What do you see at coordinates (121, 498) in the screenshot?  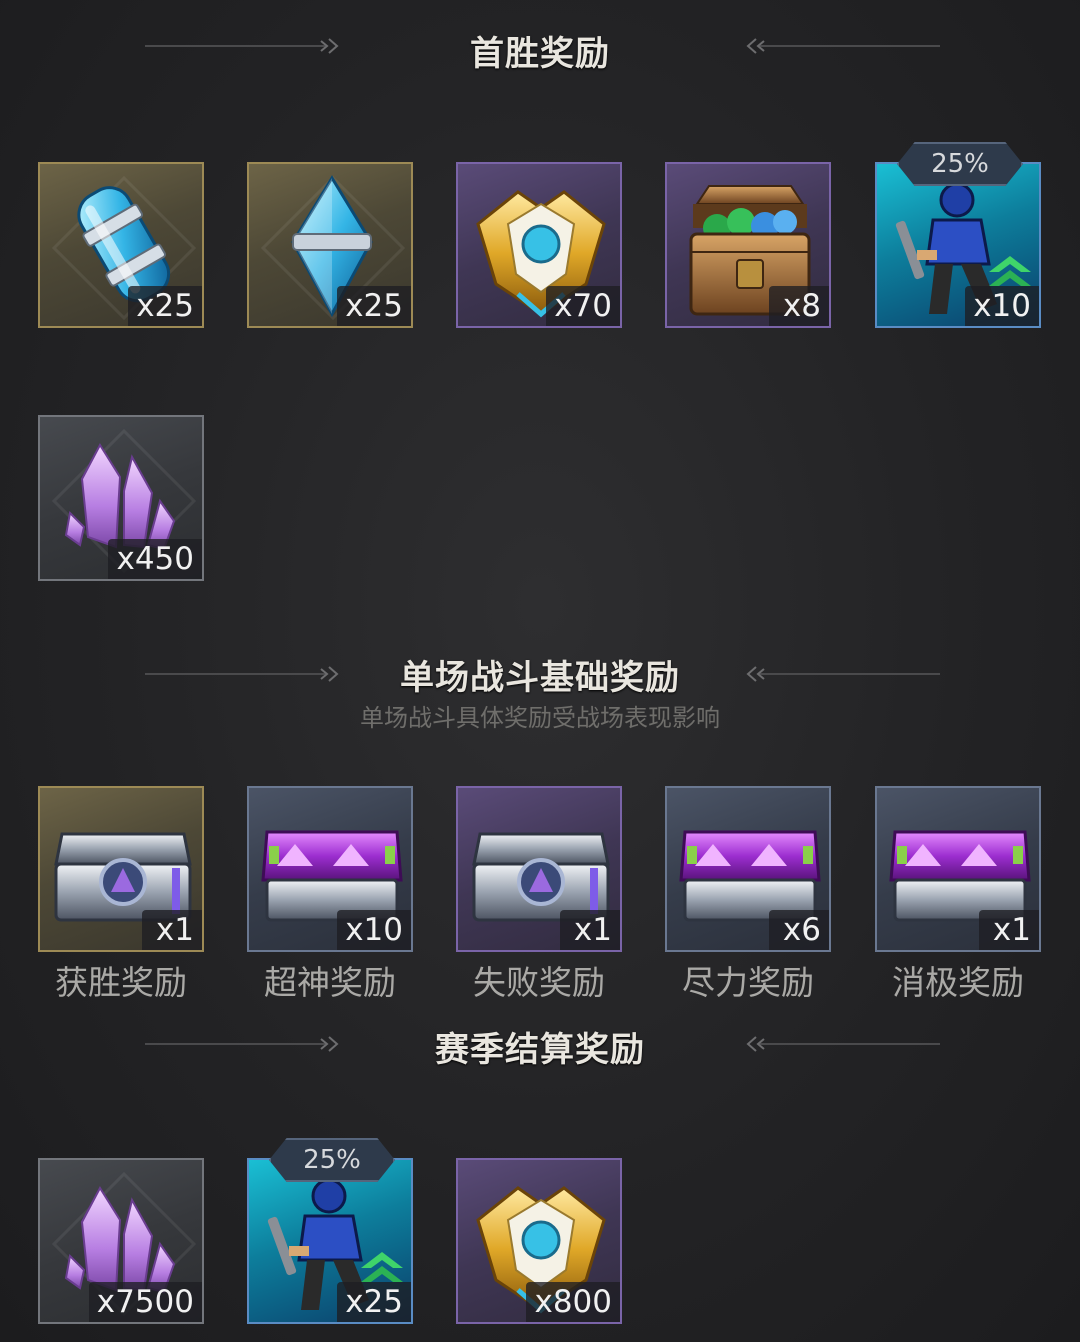 I see `reward-tile-purple-crystal: x450` at bounding box center [121, 498].